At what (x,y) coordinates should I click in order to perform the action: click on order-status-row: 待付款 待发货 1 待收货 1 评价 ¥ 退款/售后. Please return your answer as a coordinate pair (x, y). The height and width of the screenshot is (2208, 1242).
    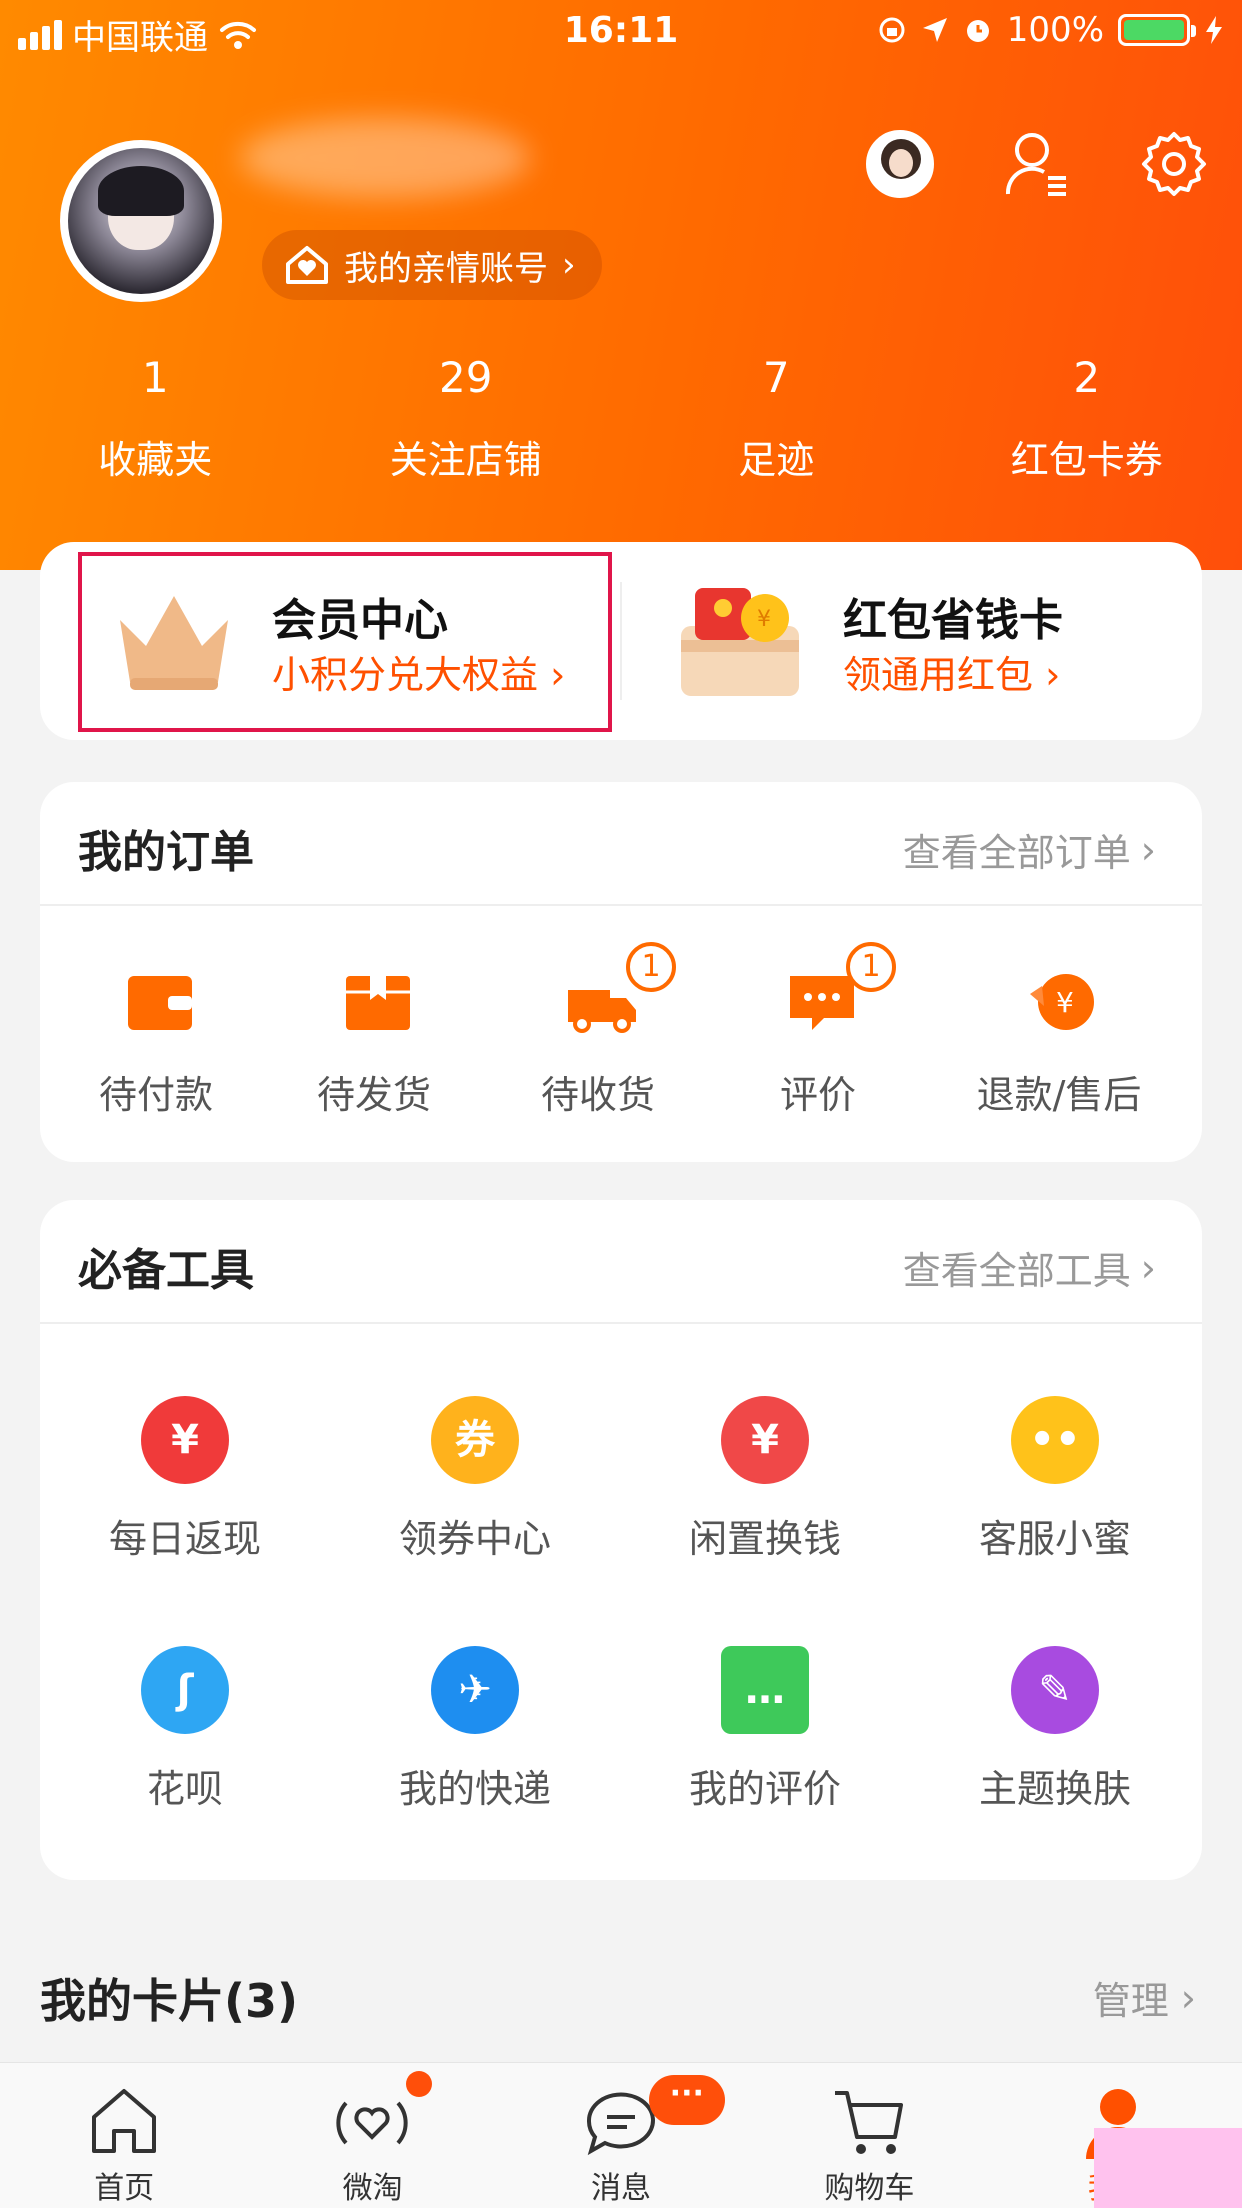
    Looking at the image, I should click on (621, 1034).